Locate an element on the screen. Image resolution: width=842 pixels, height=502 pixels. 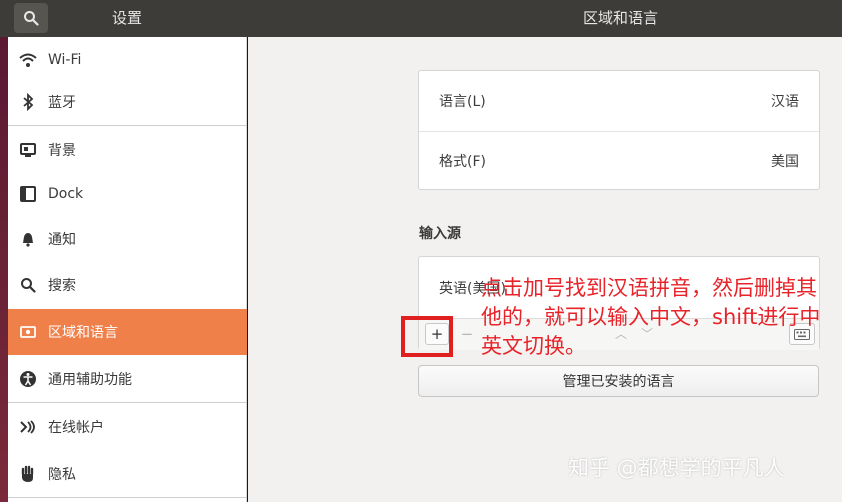
sidebar-item-notifications: 通知 is located at coordinates (127, 239).